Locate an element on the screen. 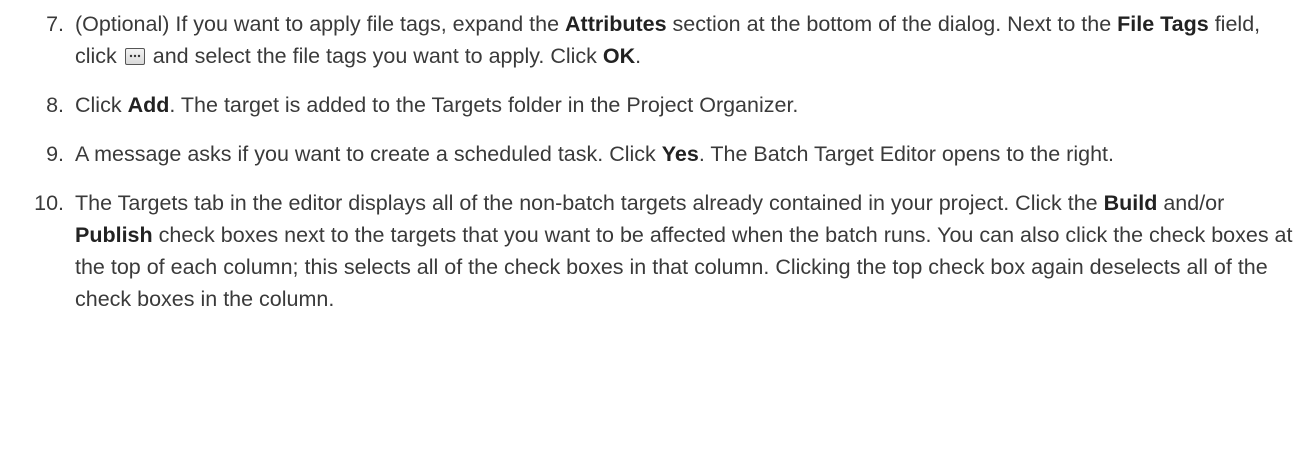  step-number: 7. is located at coordinates (55, 24).